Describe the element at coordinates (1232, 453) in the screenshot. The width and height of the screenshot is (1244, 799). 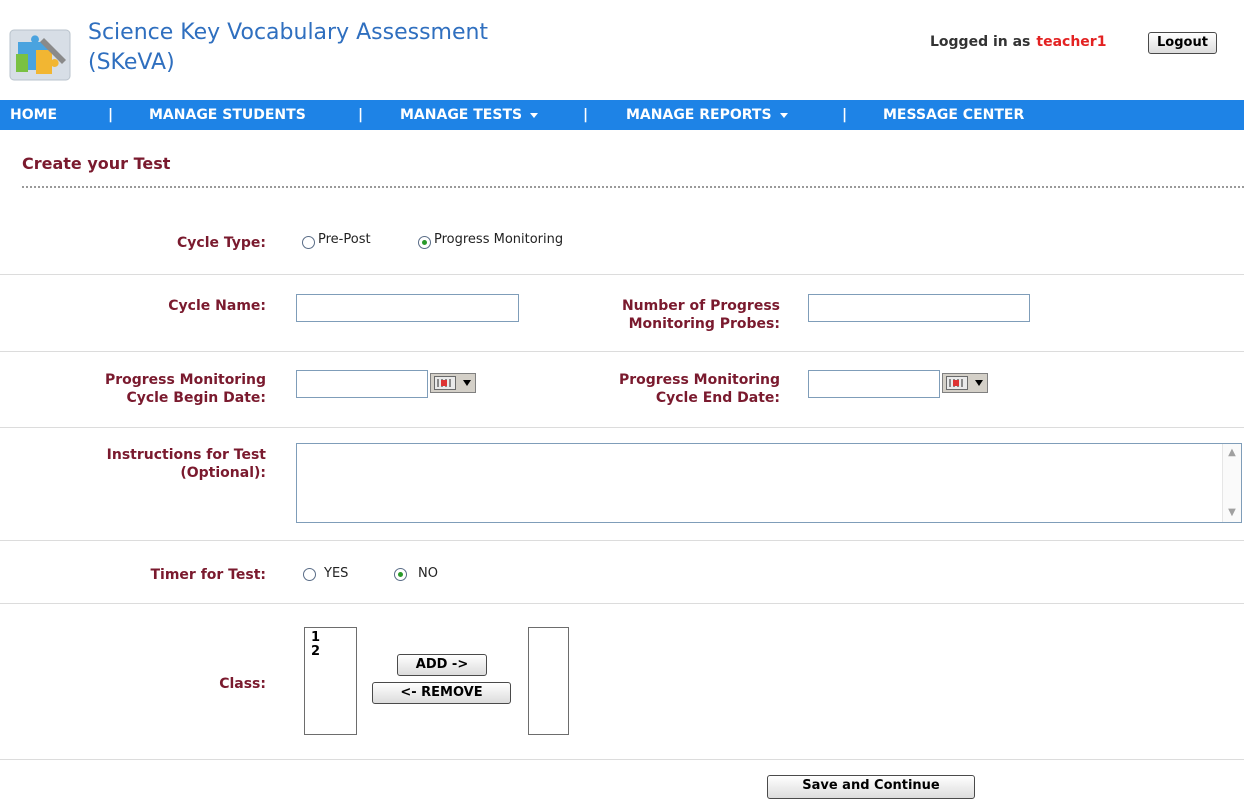
I see `scroll-up-icon: ▲` at that location.